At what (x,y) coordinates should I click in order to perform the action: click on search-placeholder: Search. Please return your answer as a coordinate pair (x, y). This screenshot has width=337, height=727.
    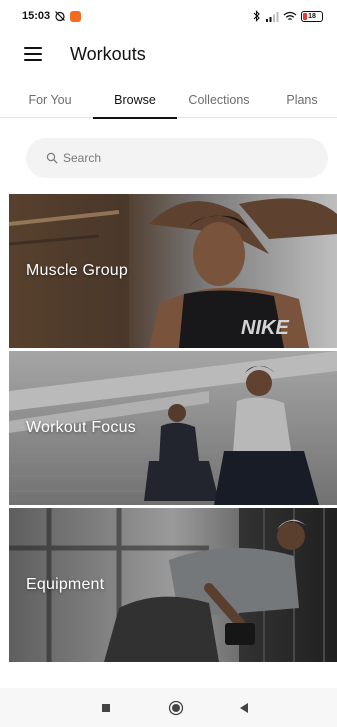
    Looking at the image, I should click on (82, 158).